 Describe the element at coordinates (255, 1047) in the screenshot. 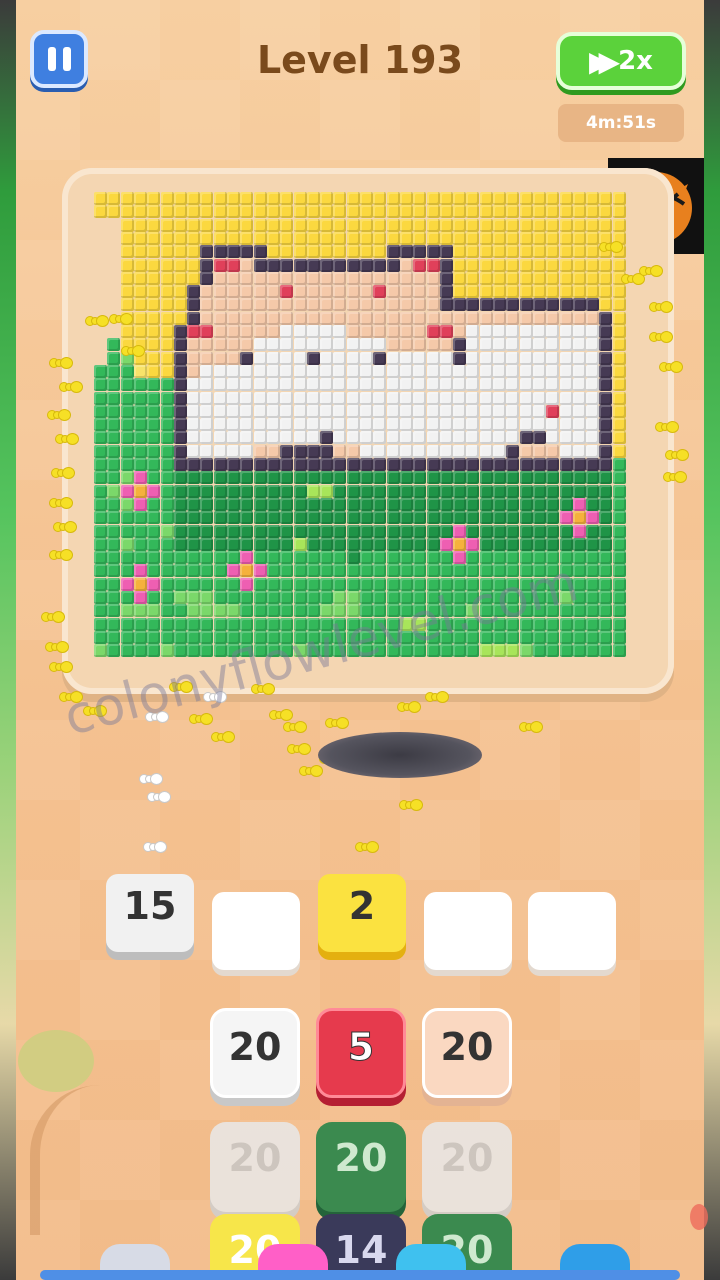

I see `stack-count: 20` at that location.